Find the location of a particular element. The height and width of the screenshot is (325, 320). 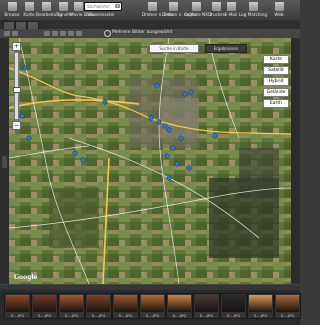

map-toolbar: Mehrere Bilder ausgewählt is located at coordinates (150, 33).